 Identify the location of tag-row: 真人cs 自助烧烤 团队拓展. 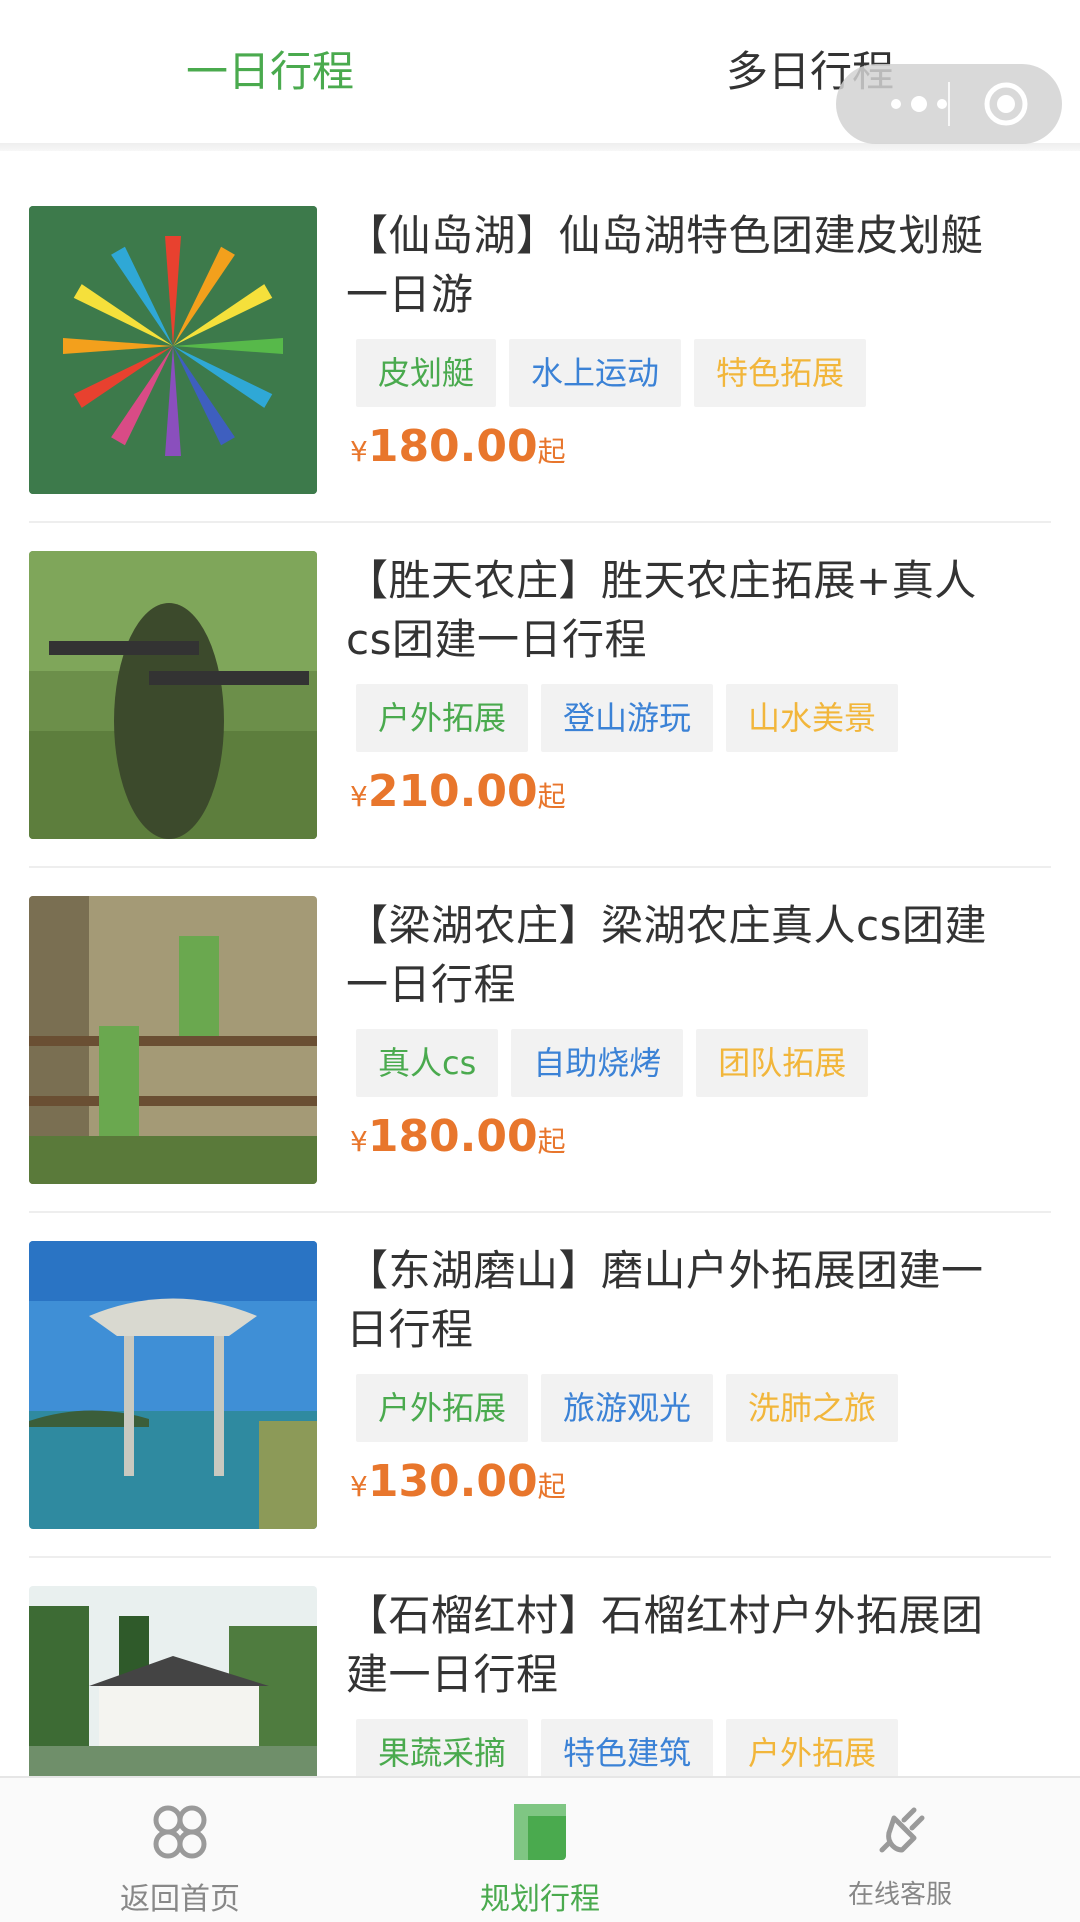
(612, 1063).